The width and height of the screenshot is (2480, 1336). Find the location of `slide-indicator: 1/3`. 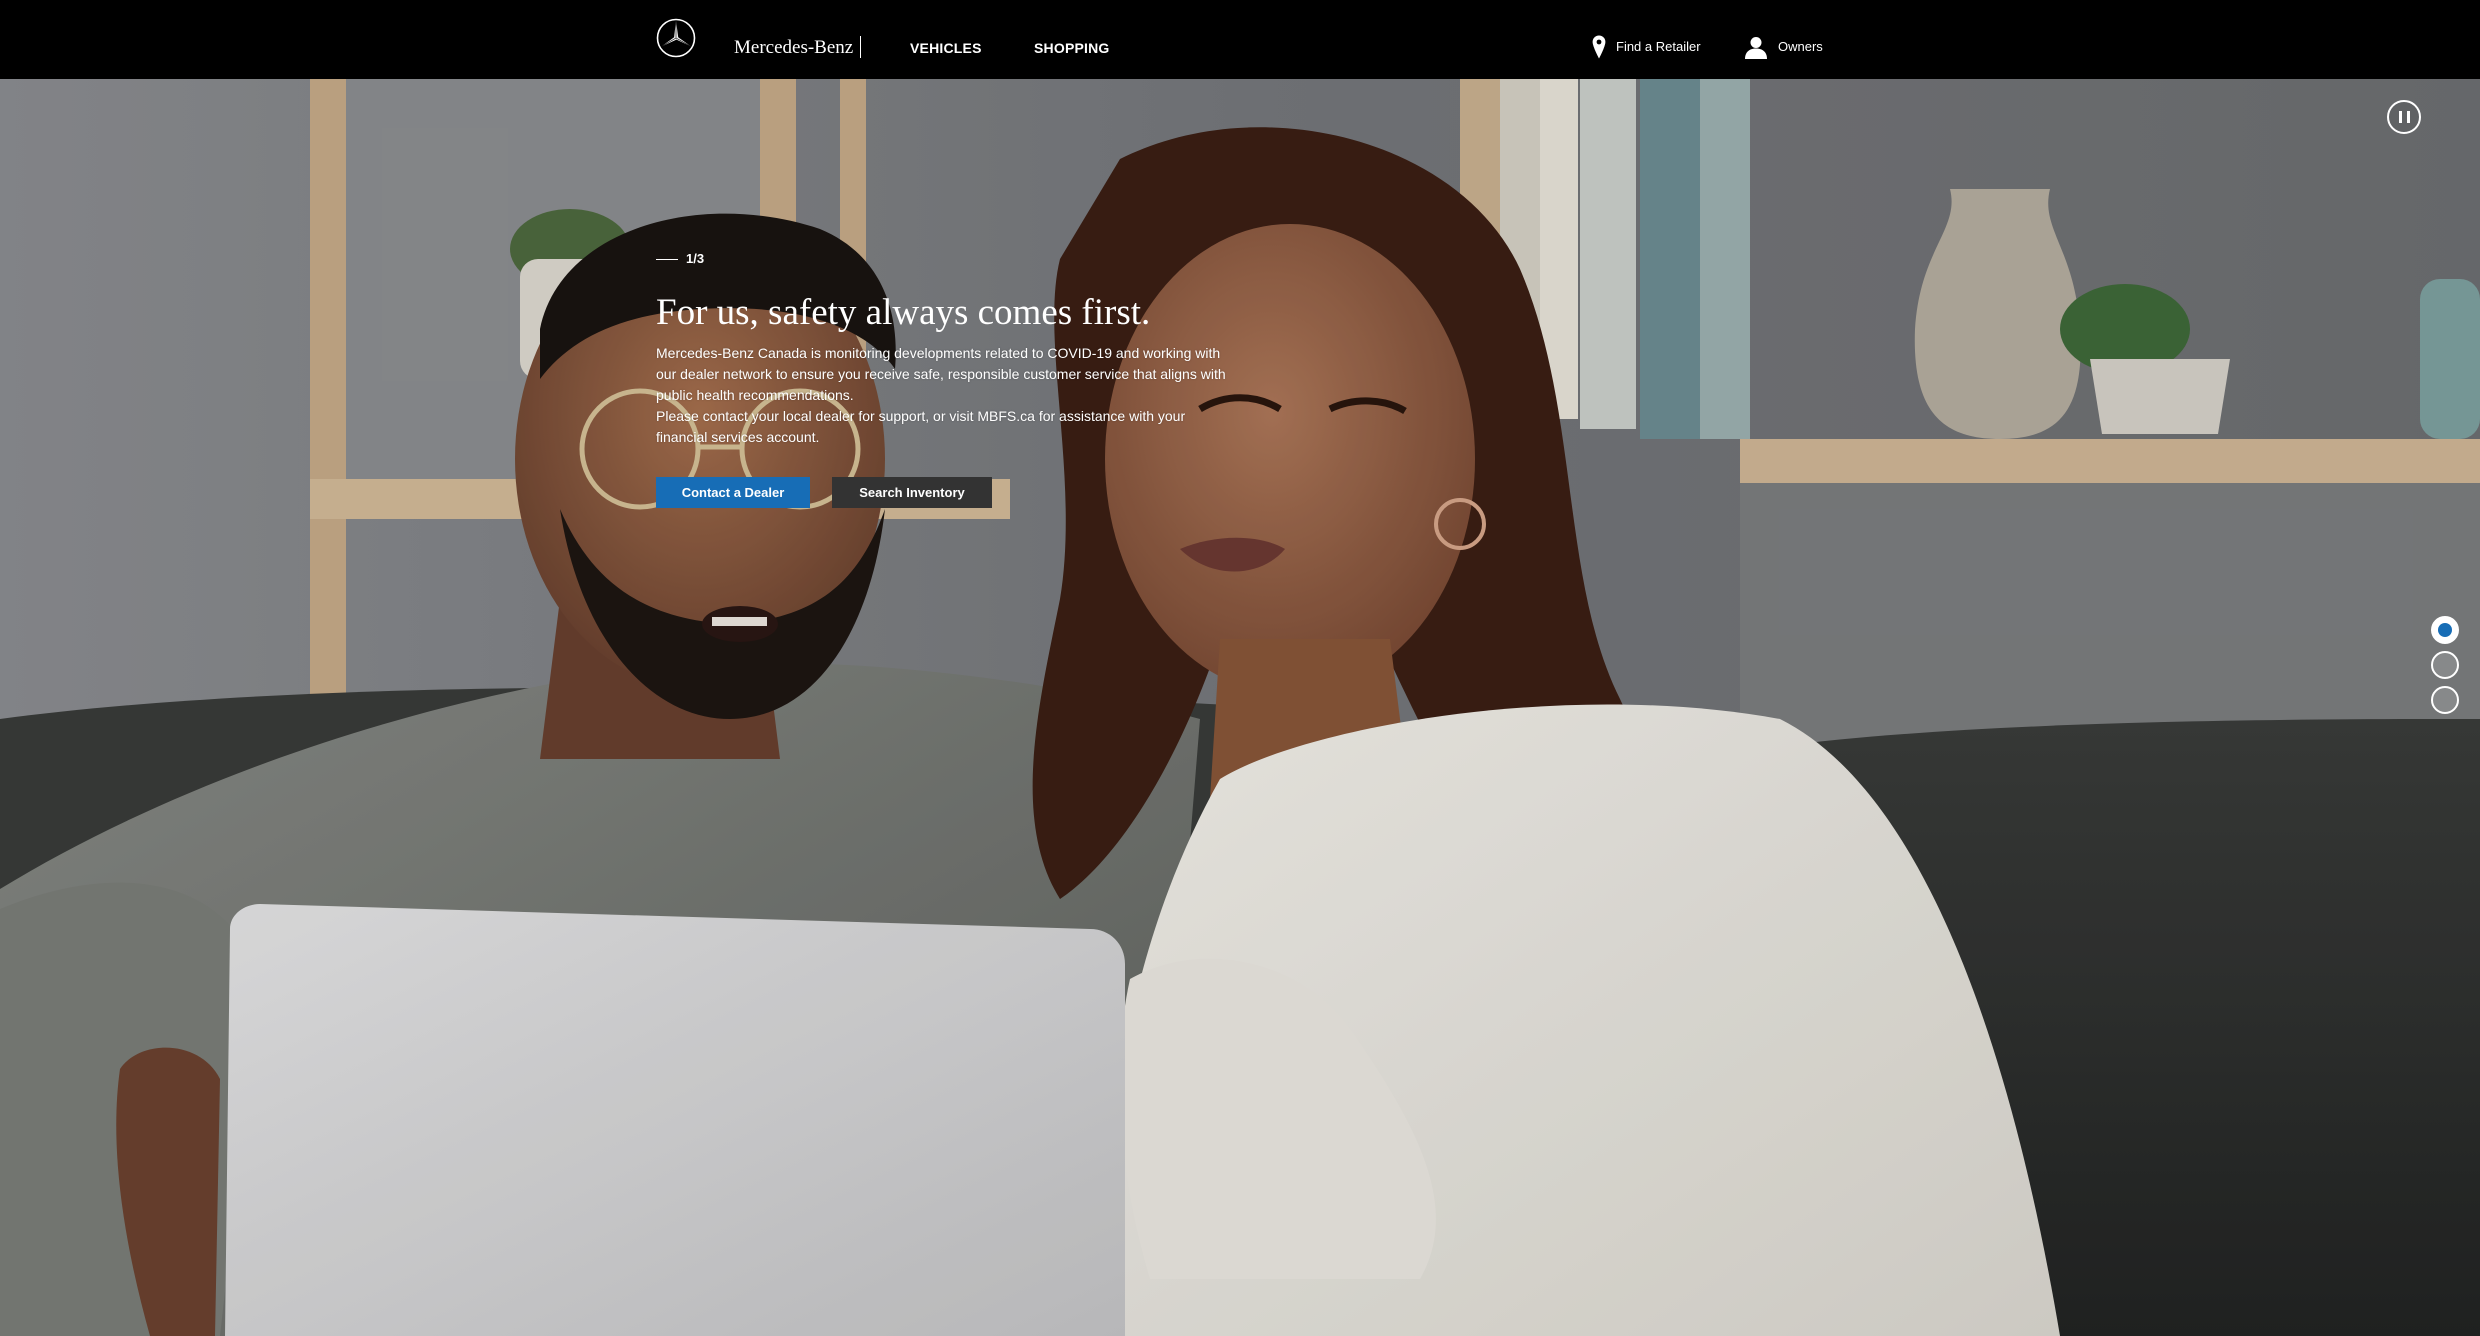

slide-indicator: 1/3 is located at coordinates (680, 259).